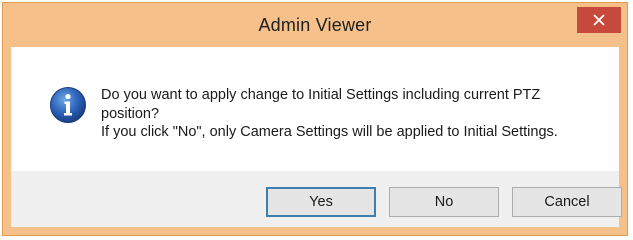  Describe the element at coordinates (130, 113) in the screenshot. I see `message-line: position?` at that location.